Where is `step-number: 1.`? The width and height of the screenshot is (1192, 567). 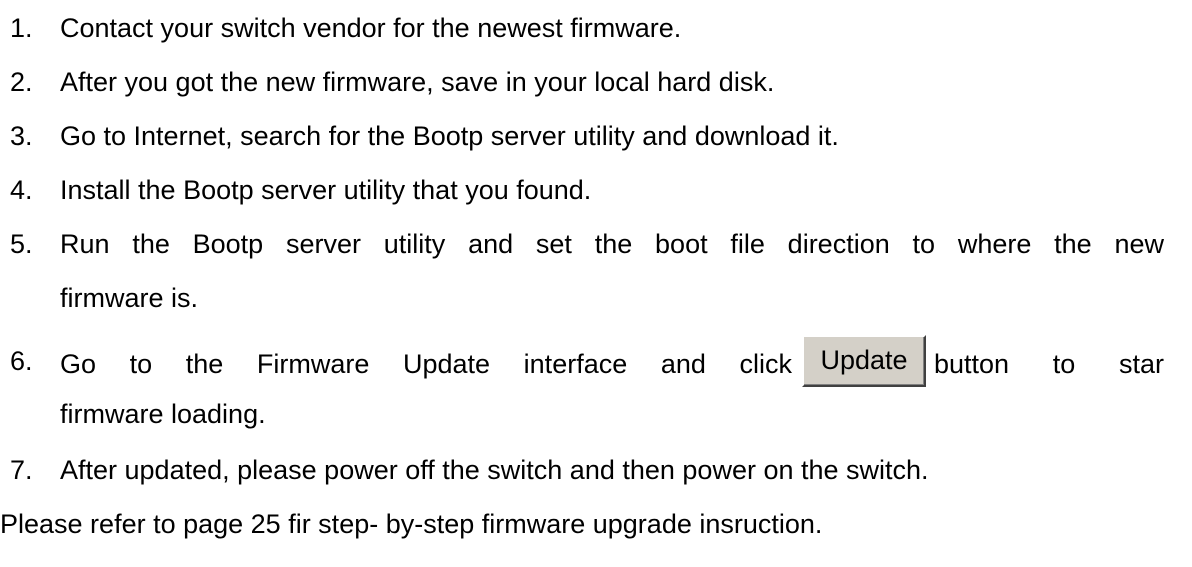
step-number: 1. is located at coordinates (21, 28).